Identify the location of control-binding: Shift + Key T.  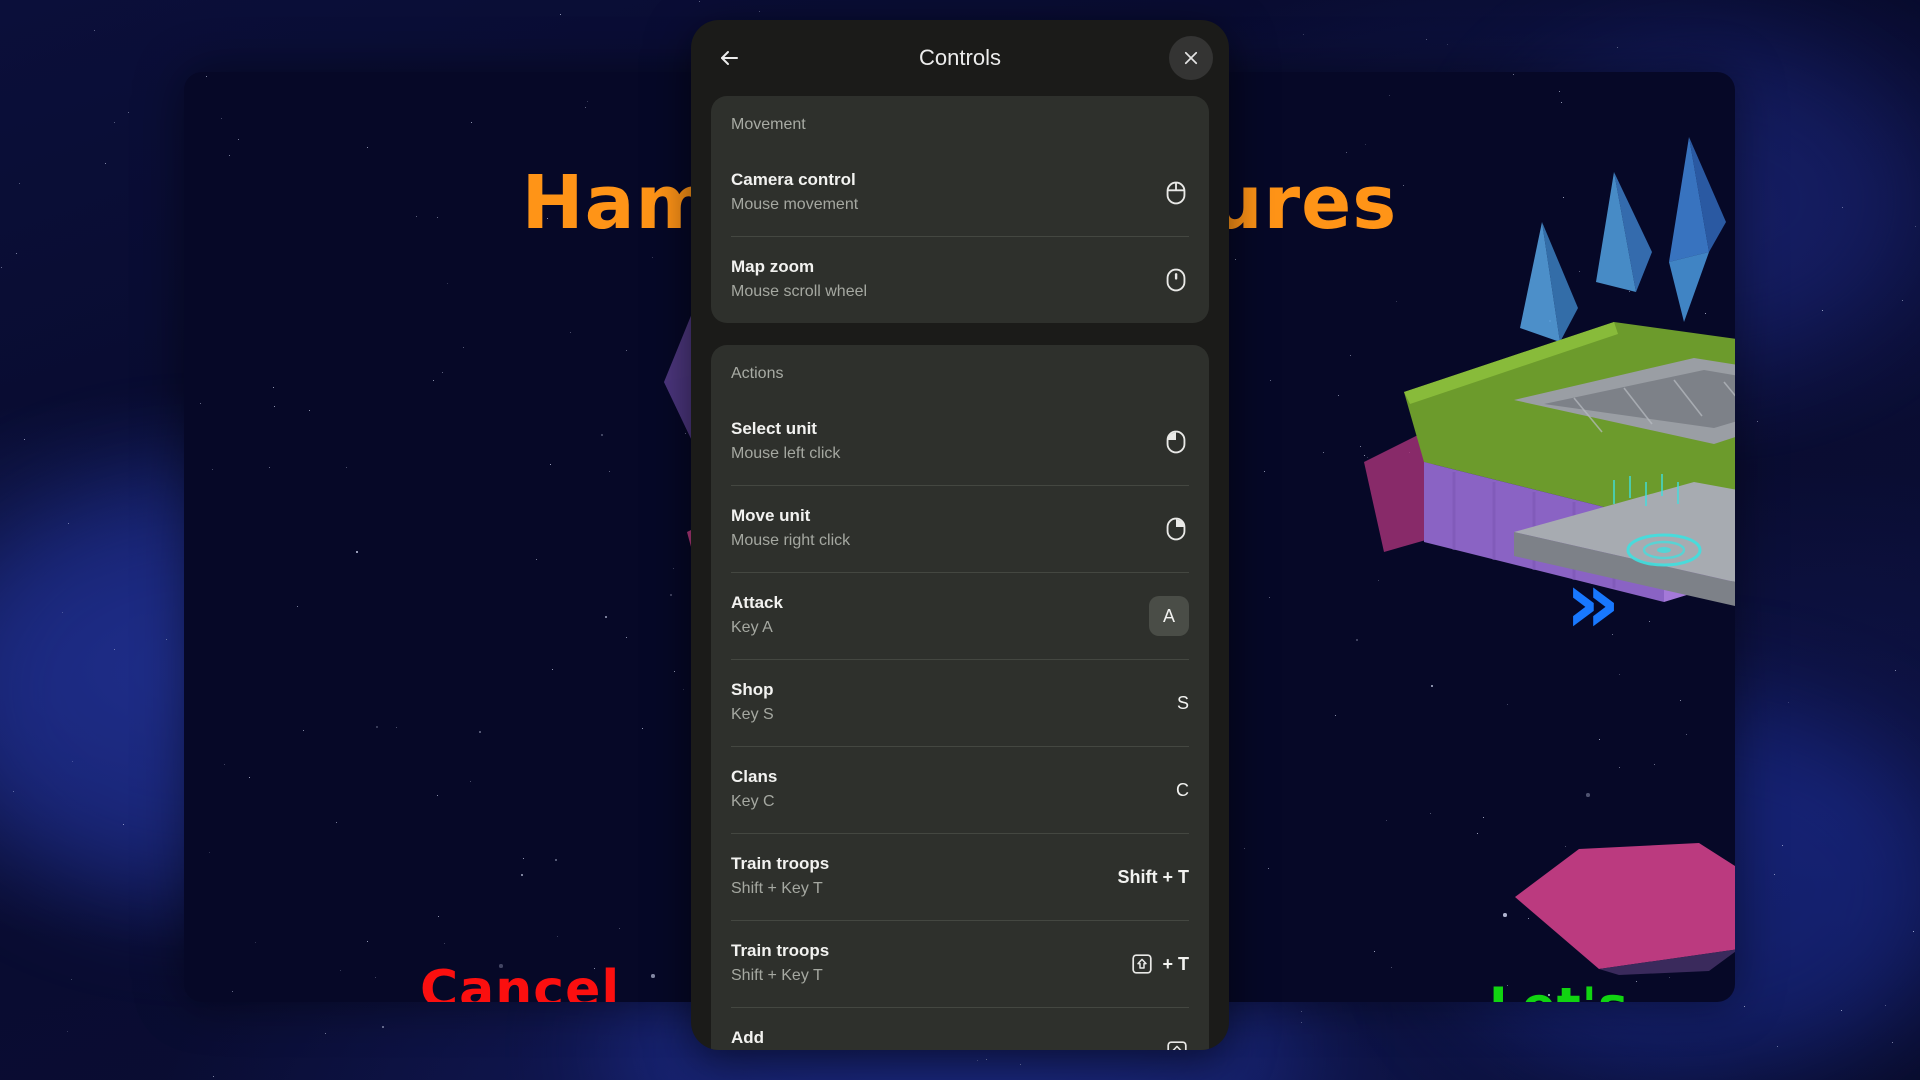
(777, 976).